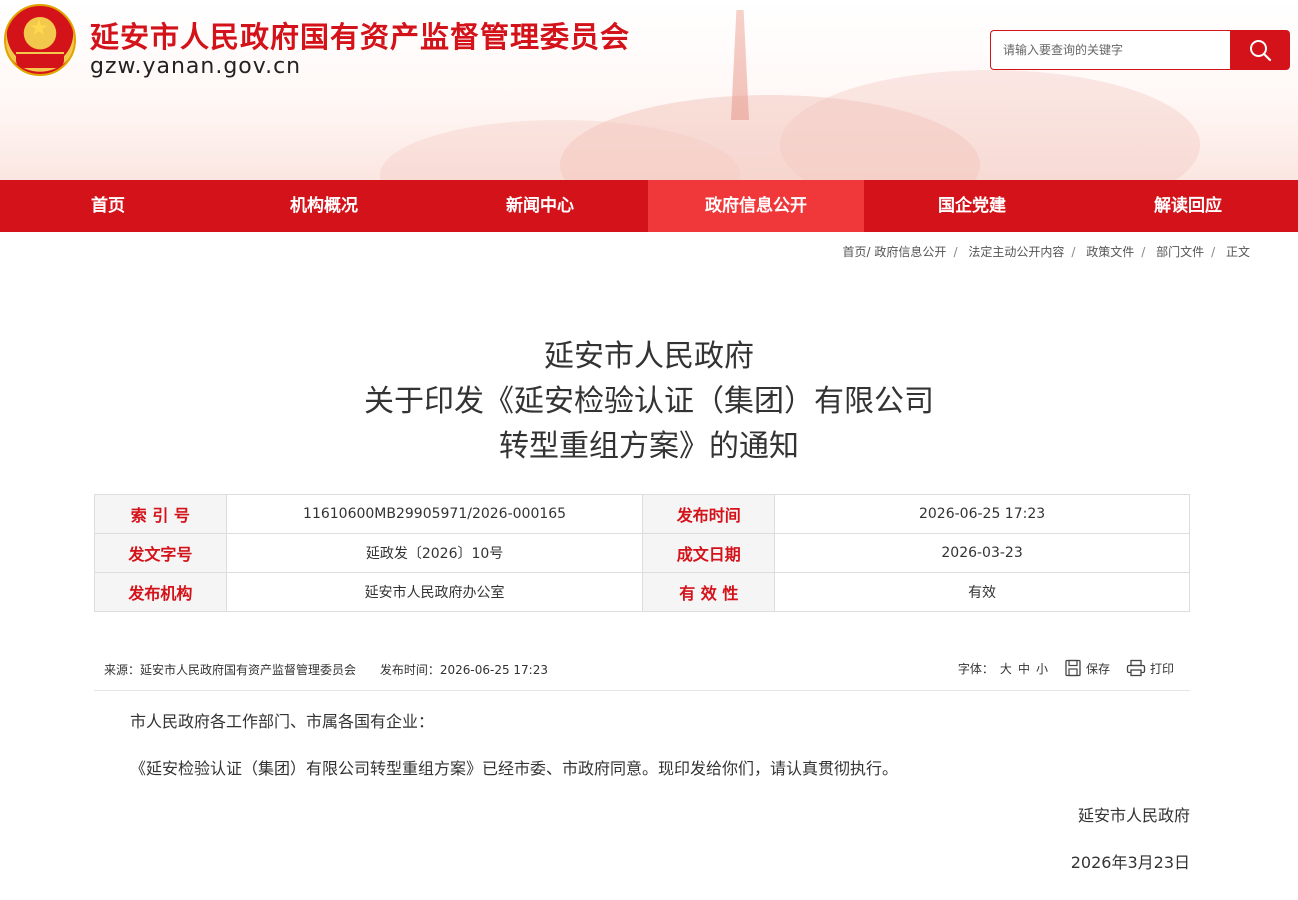 The image size is (1298, 900). What do you see at coordinates (982, 592) in the screenshot?
I see `meta-value-validity: 有效` at bounding box center [982, 592].